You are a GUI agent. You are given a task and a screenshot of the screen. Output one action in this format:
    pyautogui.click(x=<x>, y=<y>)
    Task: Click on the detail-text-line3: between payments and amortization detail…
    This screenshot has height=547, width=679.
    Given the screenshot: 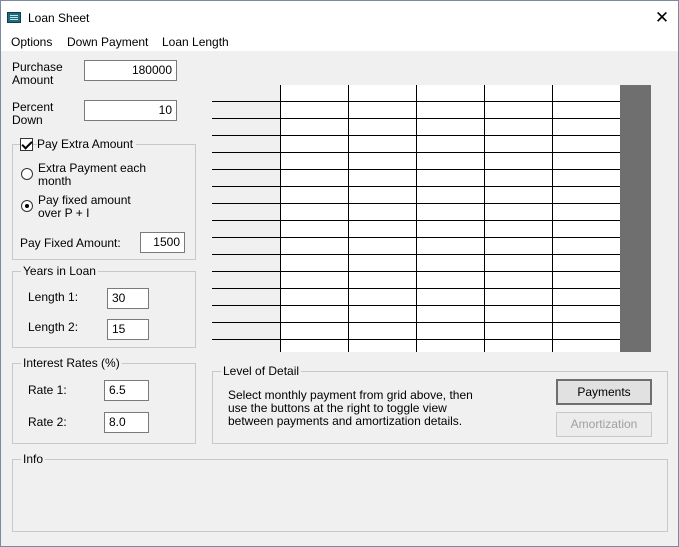 What is the action you would take?
    pyautogui.click(x=345, y=421)
    